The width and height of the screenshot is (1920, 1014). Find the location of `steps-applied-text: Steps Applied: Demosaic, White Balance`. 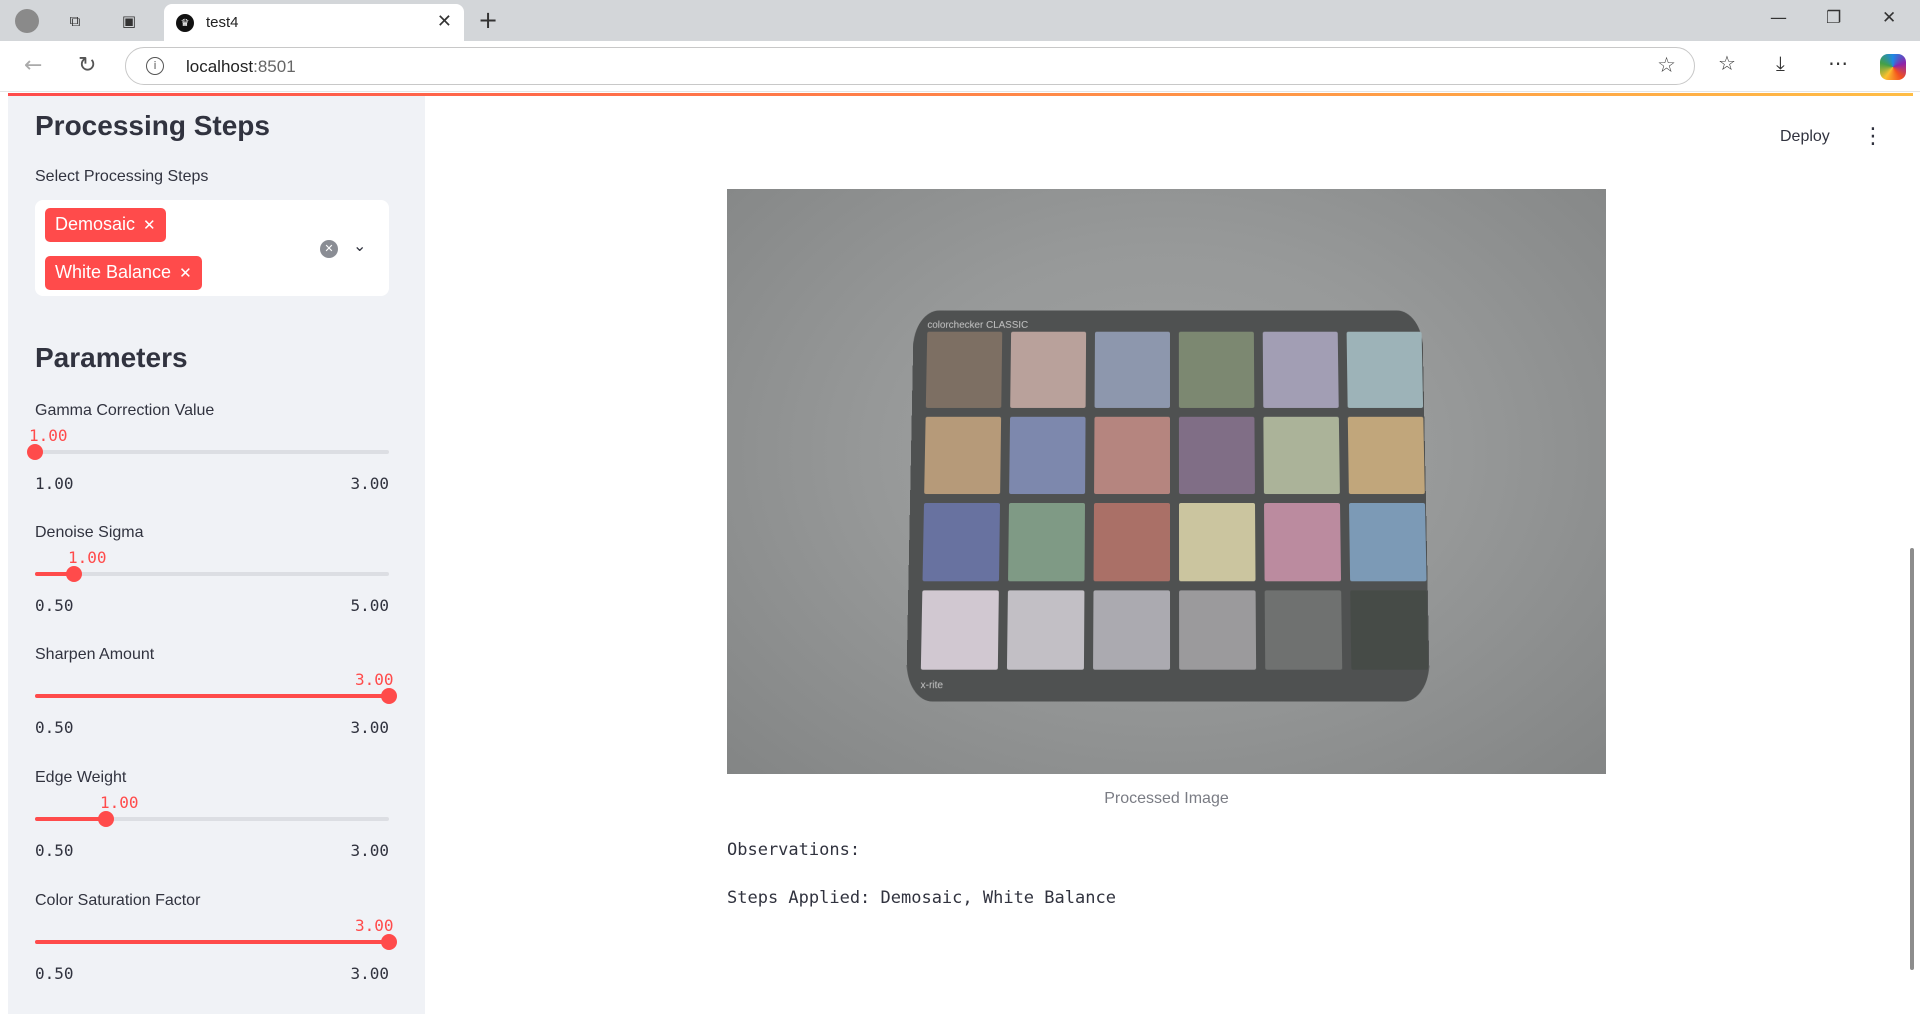

steps-applied-text: Steps Applied: Demosaic, White Balance is located at coordinates (921, 898).